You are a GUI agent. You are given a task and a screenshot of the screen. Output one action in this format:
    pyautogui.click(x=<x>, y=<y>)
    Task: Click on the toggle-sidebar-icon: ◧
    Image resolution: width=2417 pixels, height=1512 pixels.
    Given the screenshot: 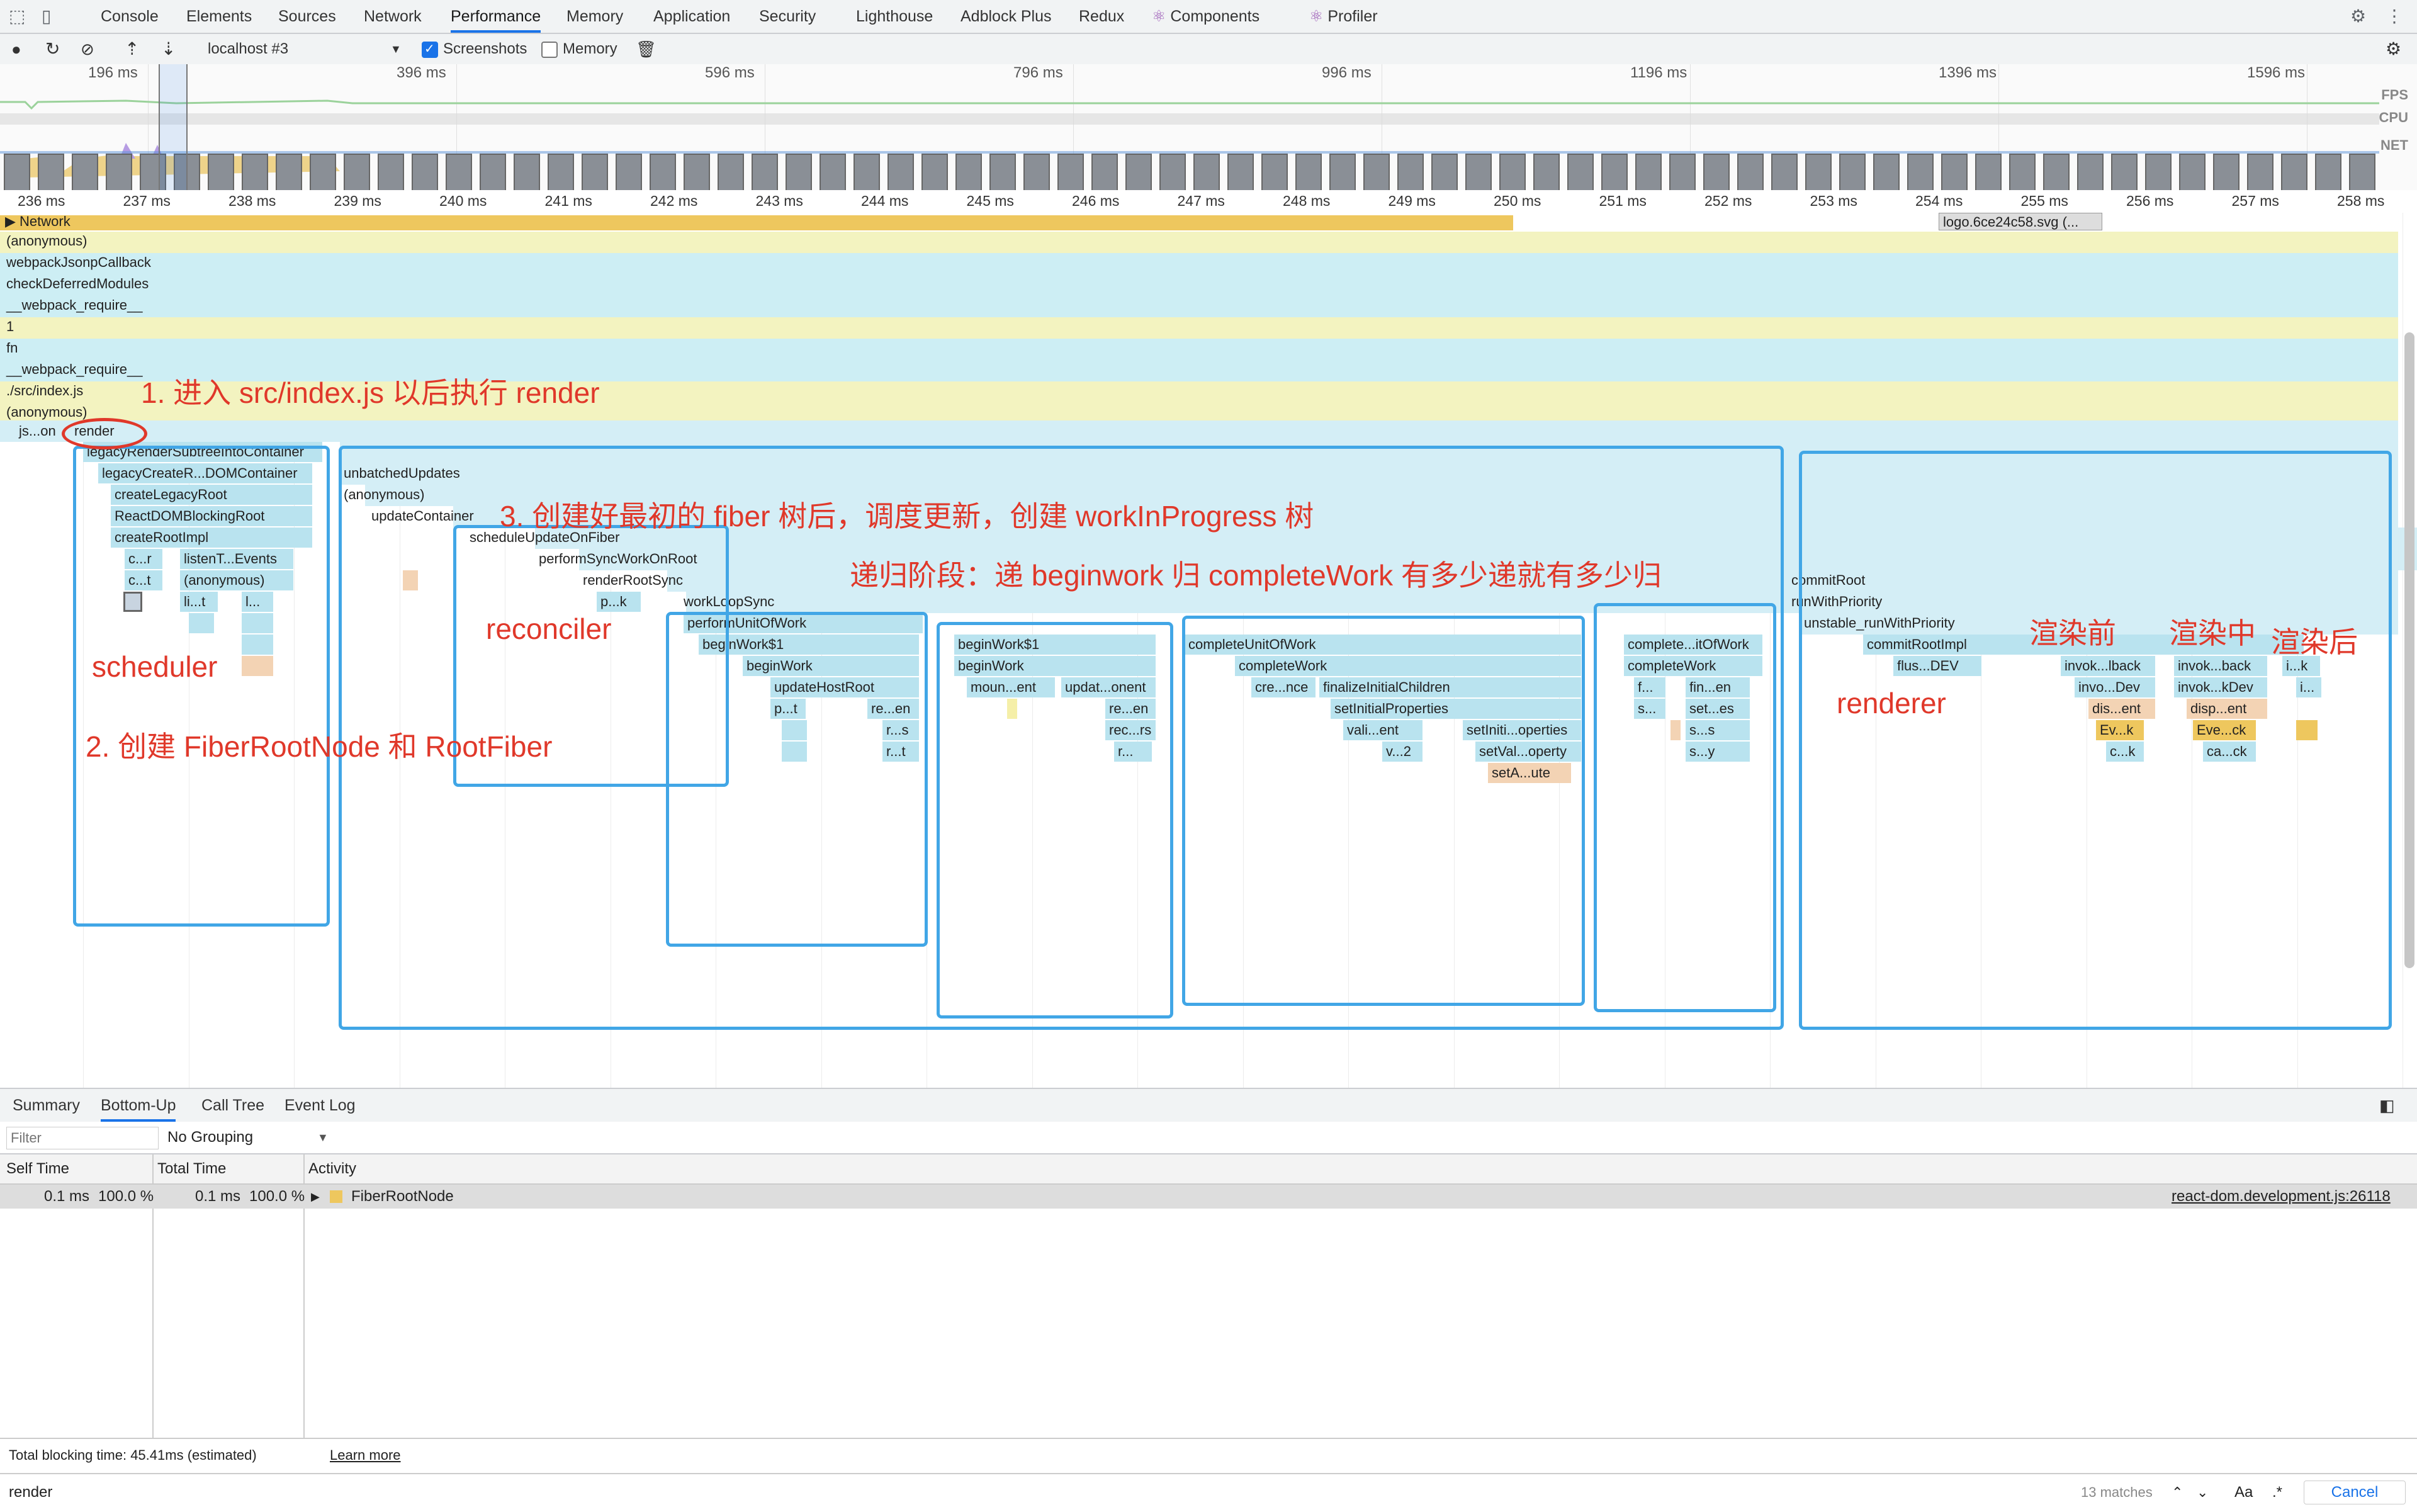 What is the action you would take?
    pyautogui.click(x=2387, y=1105)
    